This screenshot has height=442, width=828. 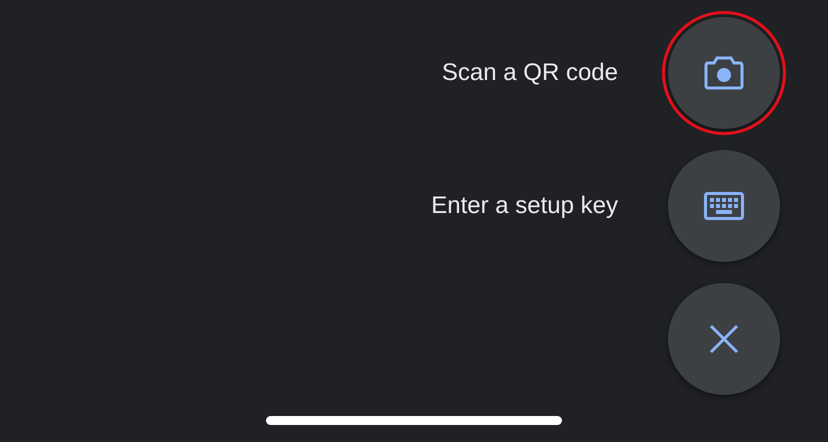 What do you see at coordinates (524, 206) in the screenshot?
I see `action-label: Enter a setup key` at bounding box center [524, 206].